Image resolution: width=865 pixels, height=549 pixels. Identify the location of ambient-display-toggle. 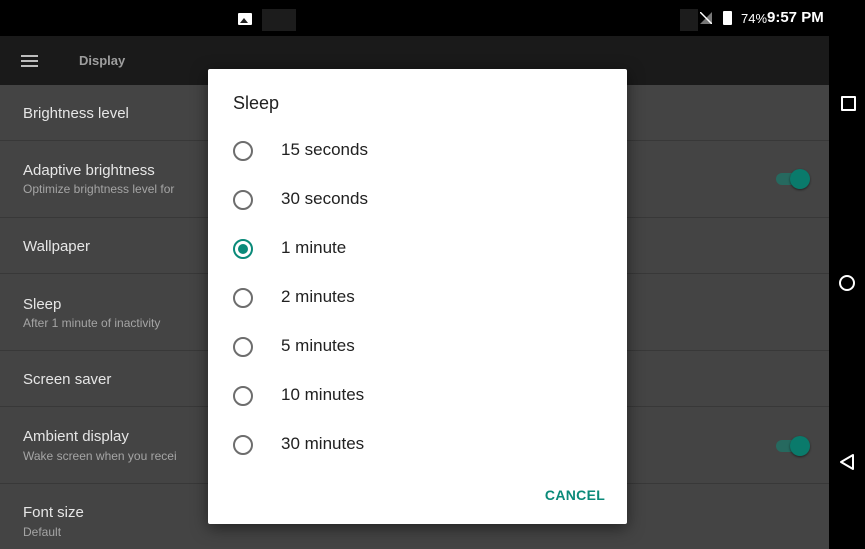
(793, 446).